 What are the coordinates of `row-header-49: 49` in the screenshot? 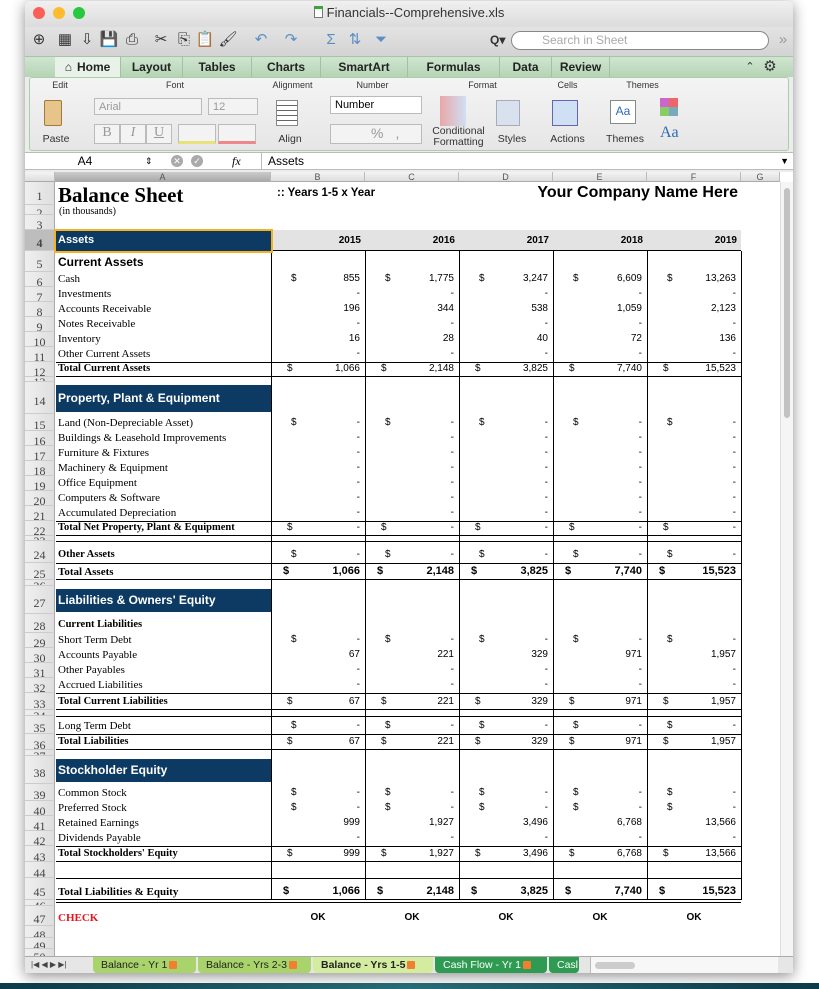 It's located at (40, 943).